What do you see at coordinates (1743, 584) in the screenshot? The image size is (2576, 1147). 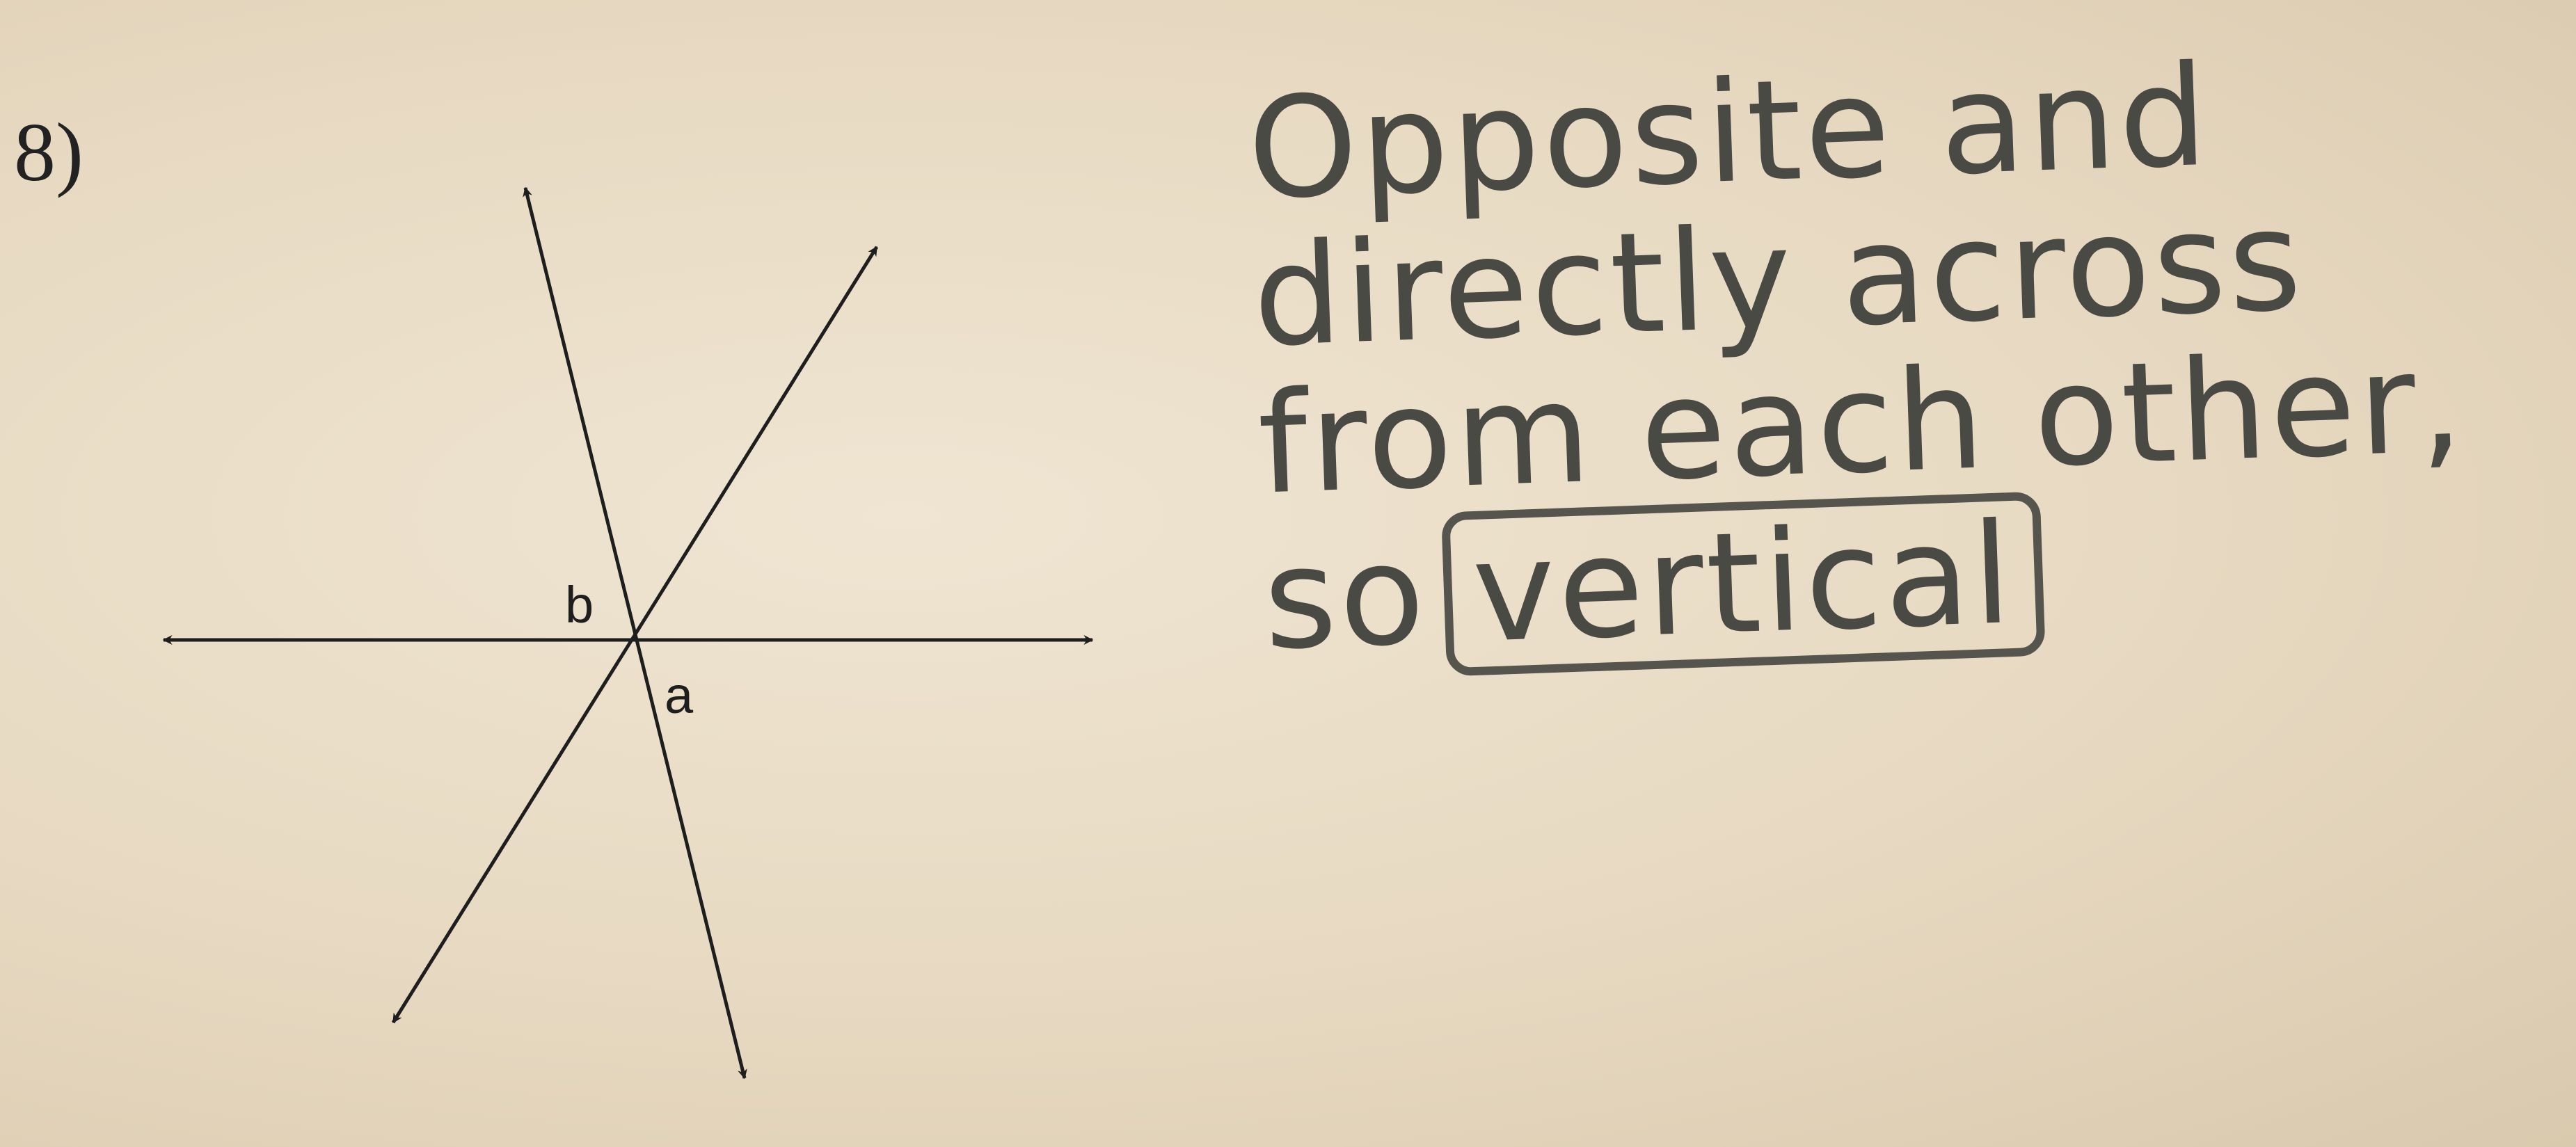 I see `boxed-answer: vertical` at bounding box center [1743, 584].